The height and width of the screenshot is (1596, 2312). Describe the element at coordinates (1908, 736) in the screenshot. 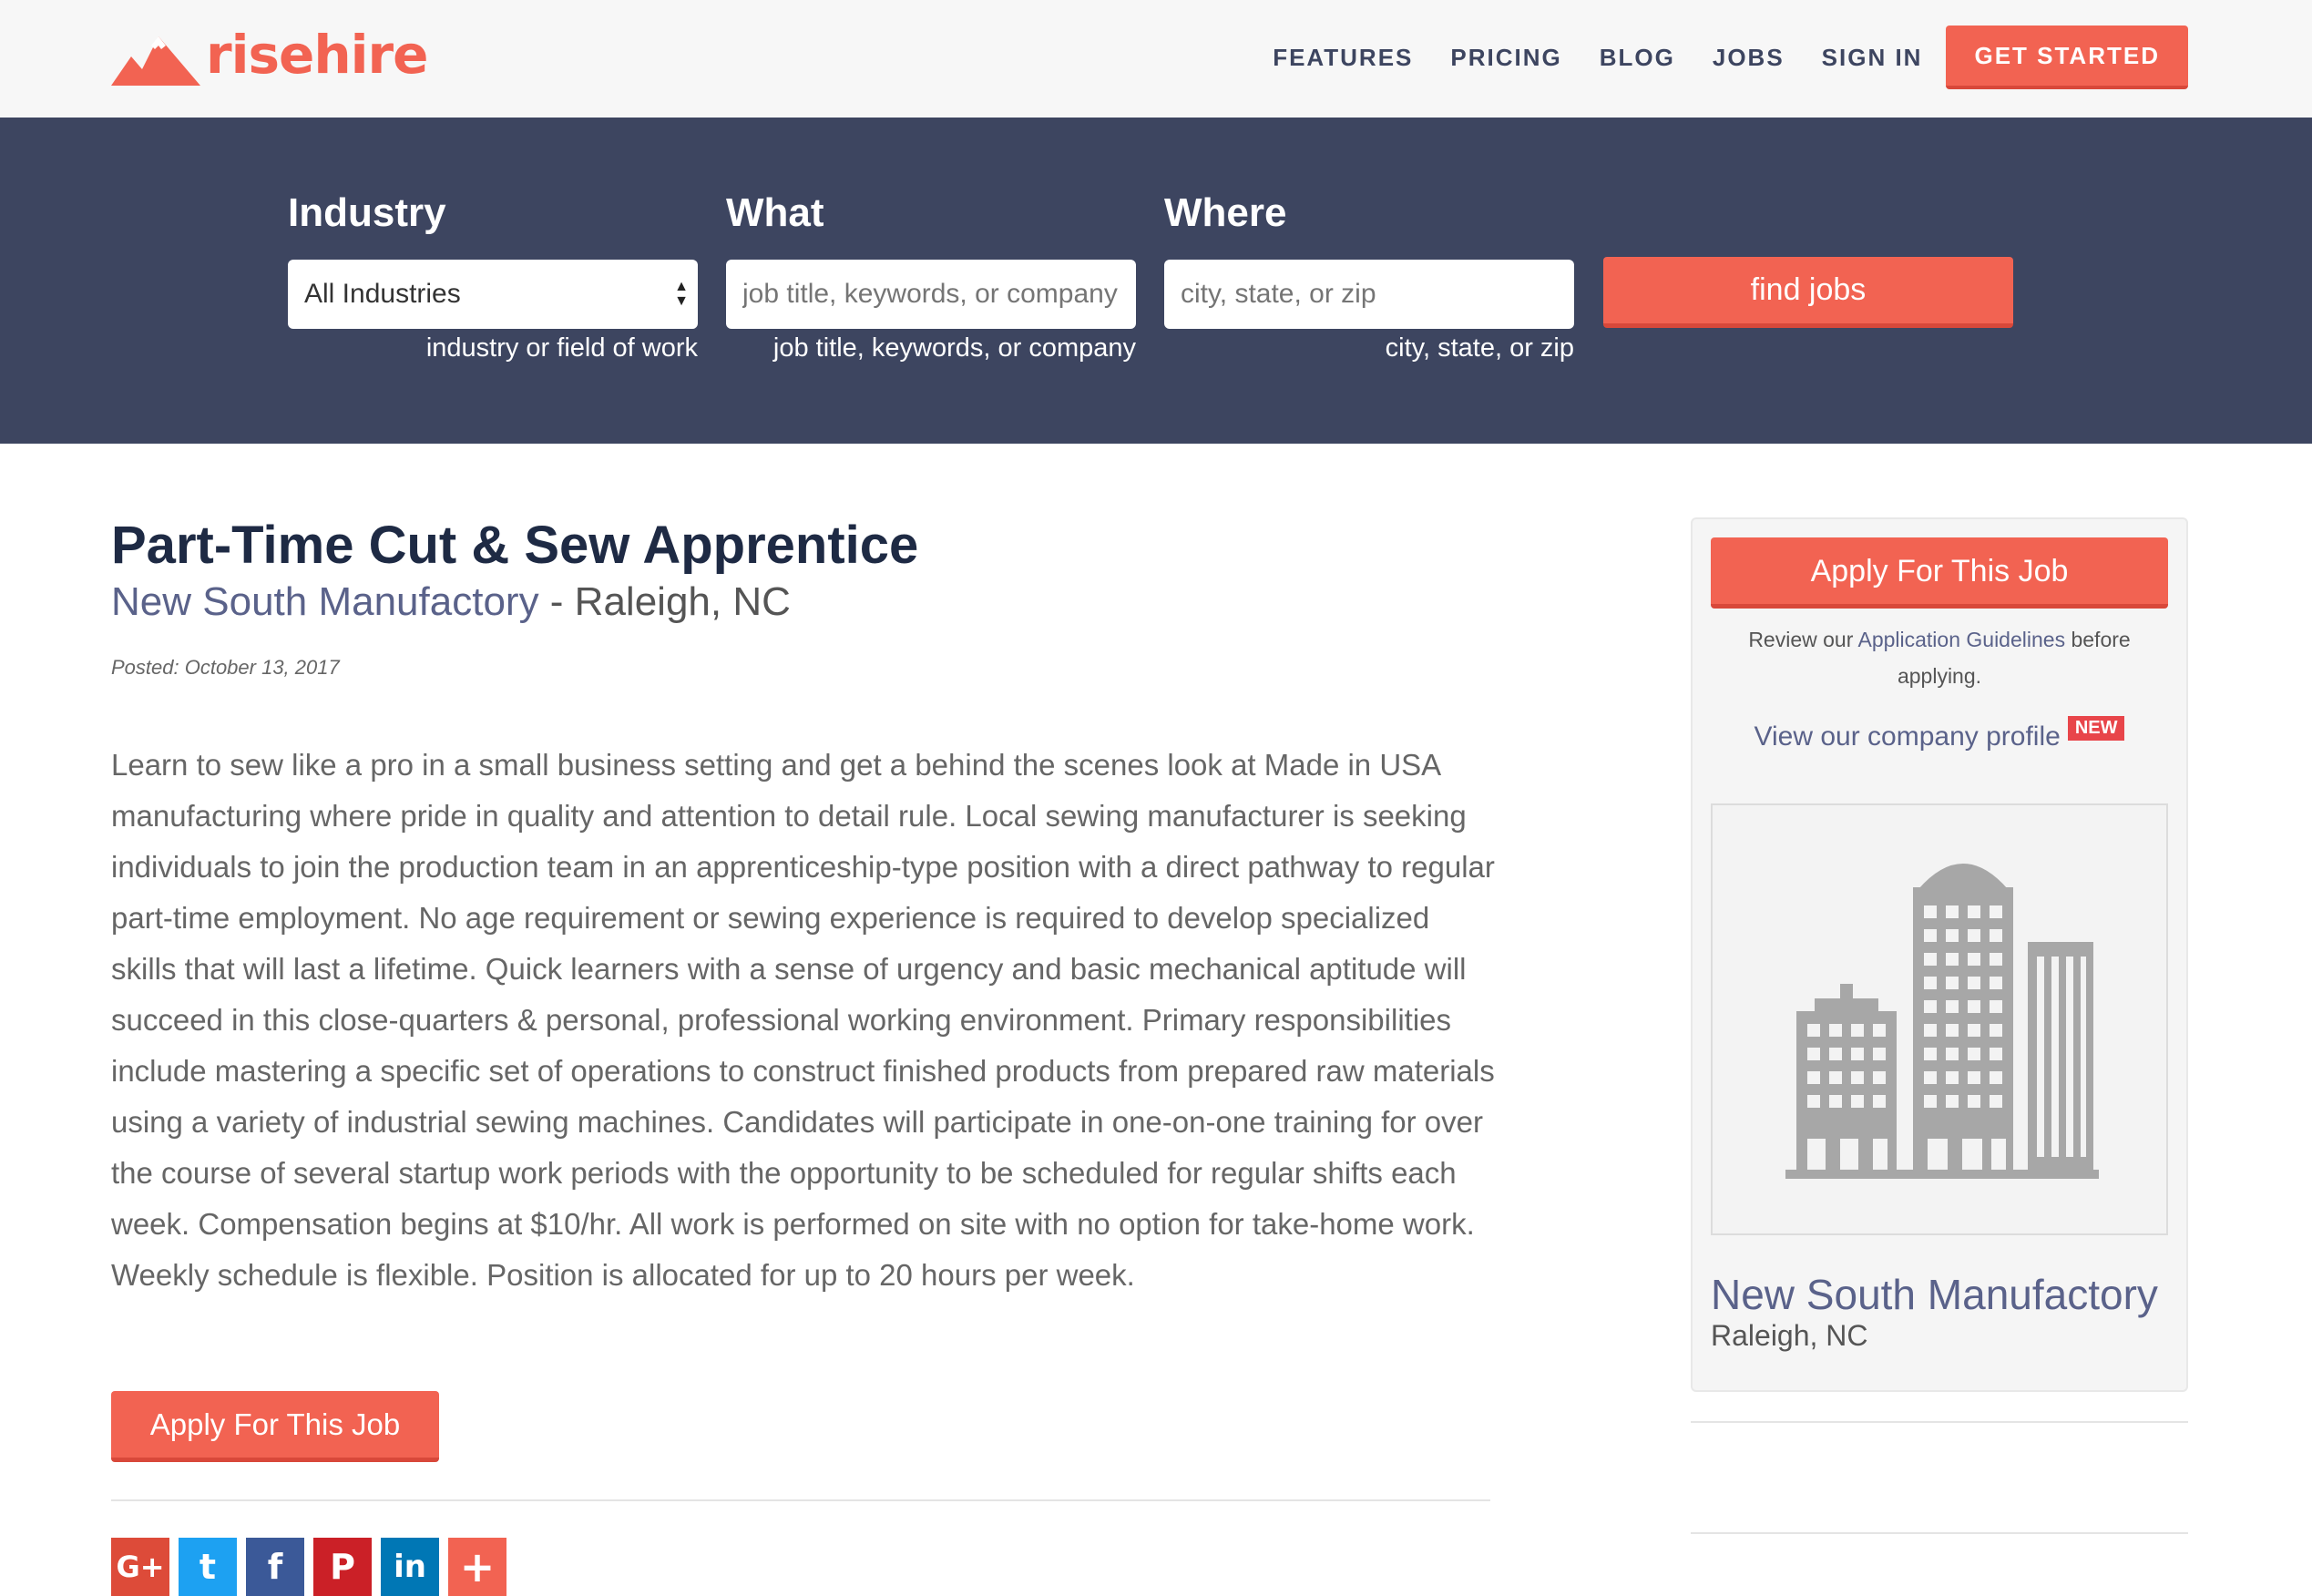

I see `company-profile-link: View our company profile` at that location.